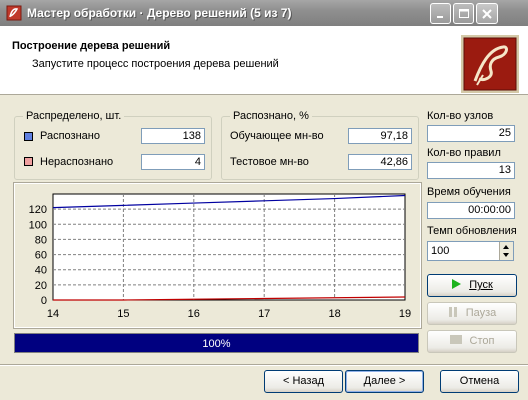 The height and width of the screenshot is (400, 528). Describe the element at coordinates (460, 116) in the screenshot. I see `nodes-count-label: Кол-во узлов` at that location.